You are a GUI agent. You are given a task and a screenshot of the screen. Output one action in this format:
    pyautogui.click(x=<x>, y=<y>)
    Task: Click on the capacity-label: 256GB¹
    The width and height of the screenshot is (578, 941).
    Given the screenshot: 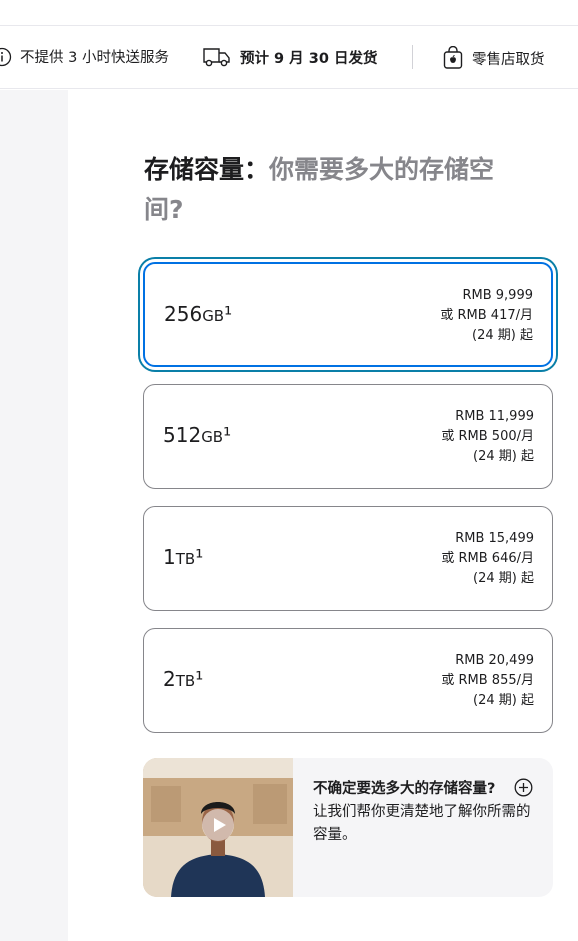 What is the action you would take?
    pyautogui.click(x=198, y=314)
    